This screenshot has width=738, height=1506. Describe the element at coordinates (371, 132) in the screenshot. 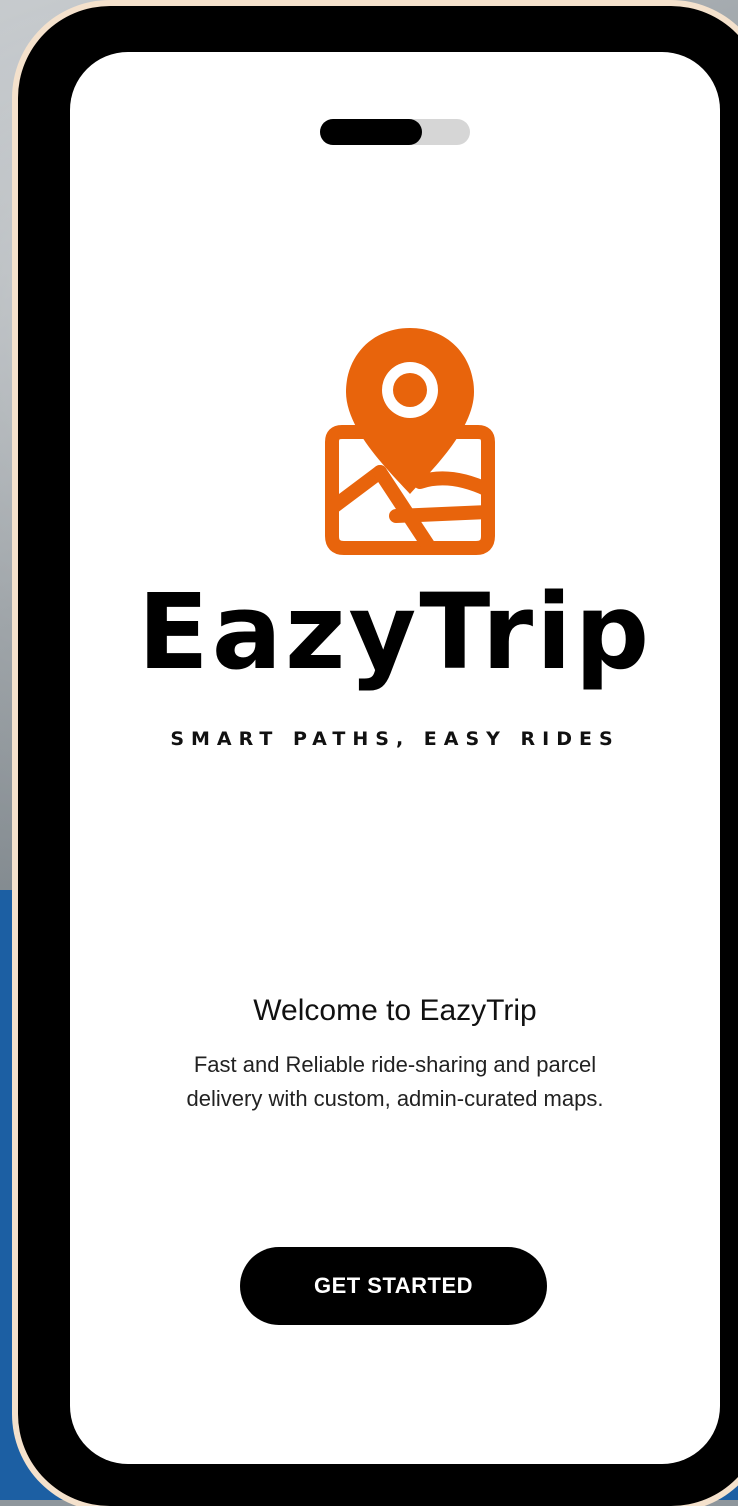

I see `page-indicator-active` at that location.